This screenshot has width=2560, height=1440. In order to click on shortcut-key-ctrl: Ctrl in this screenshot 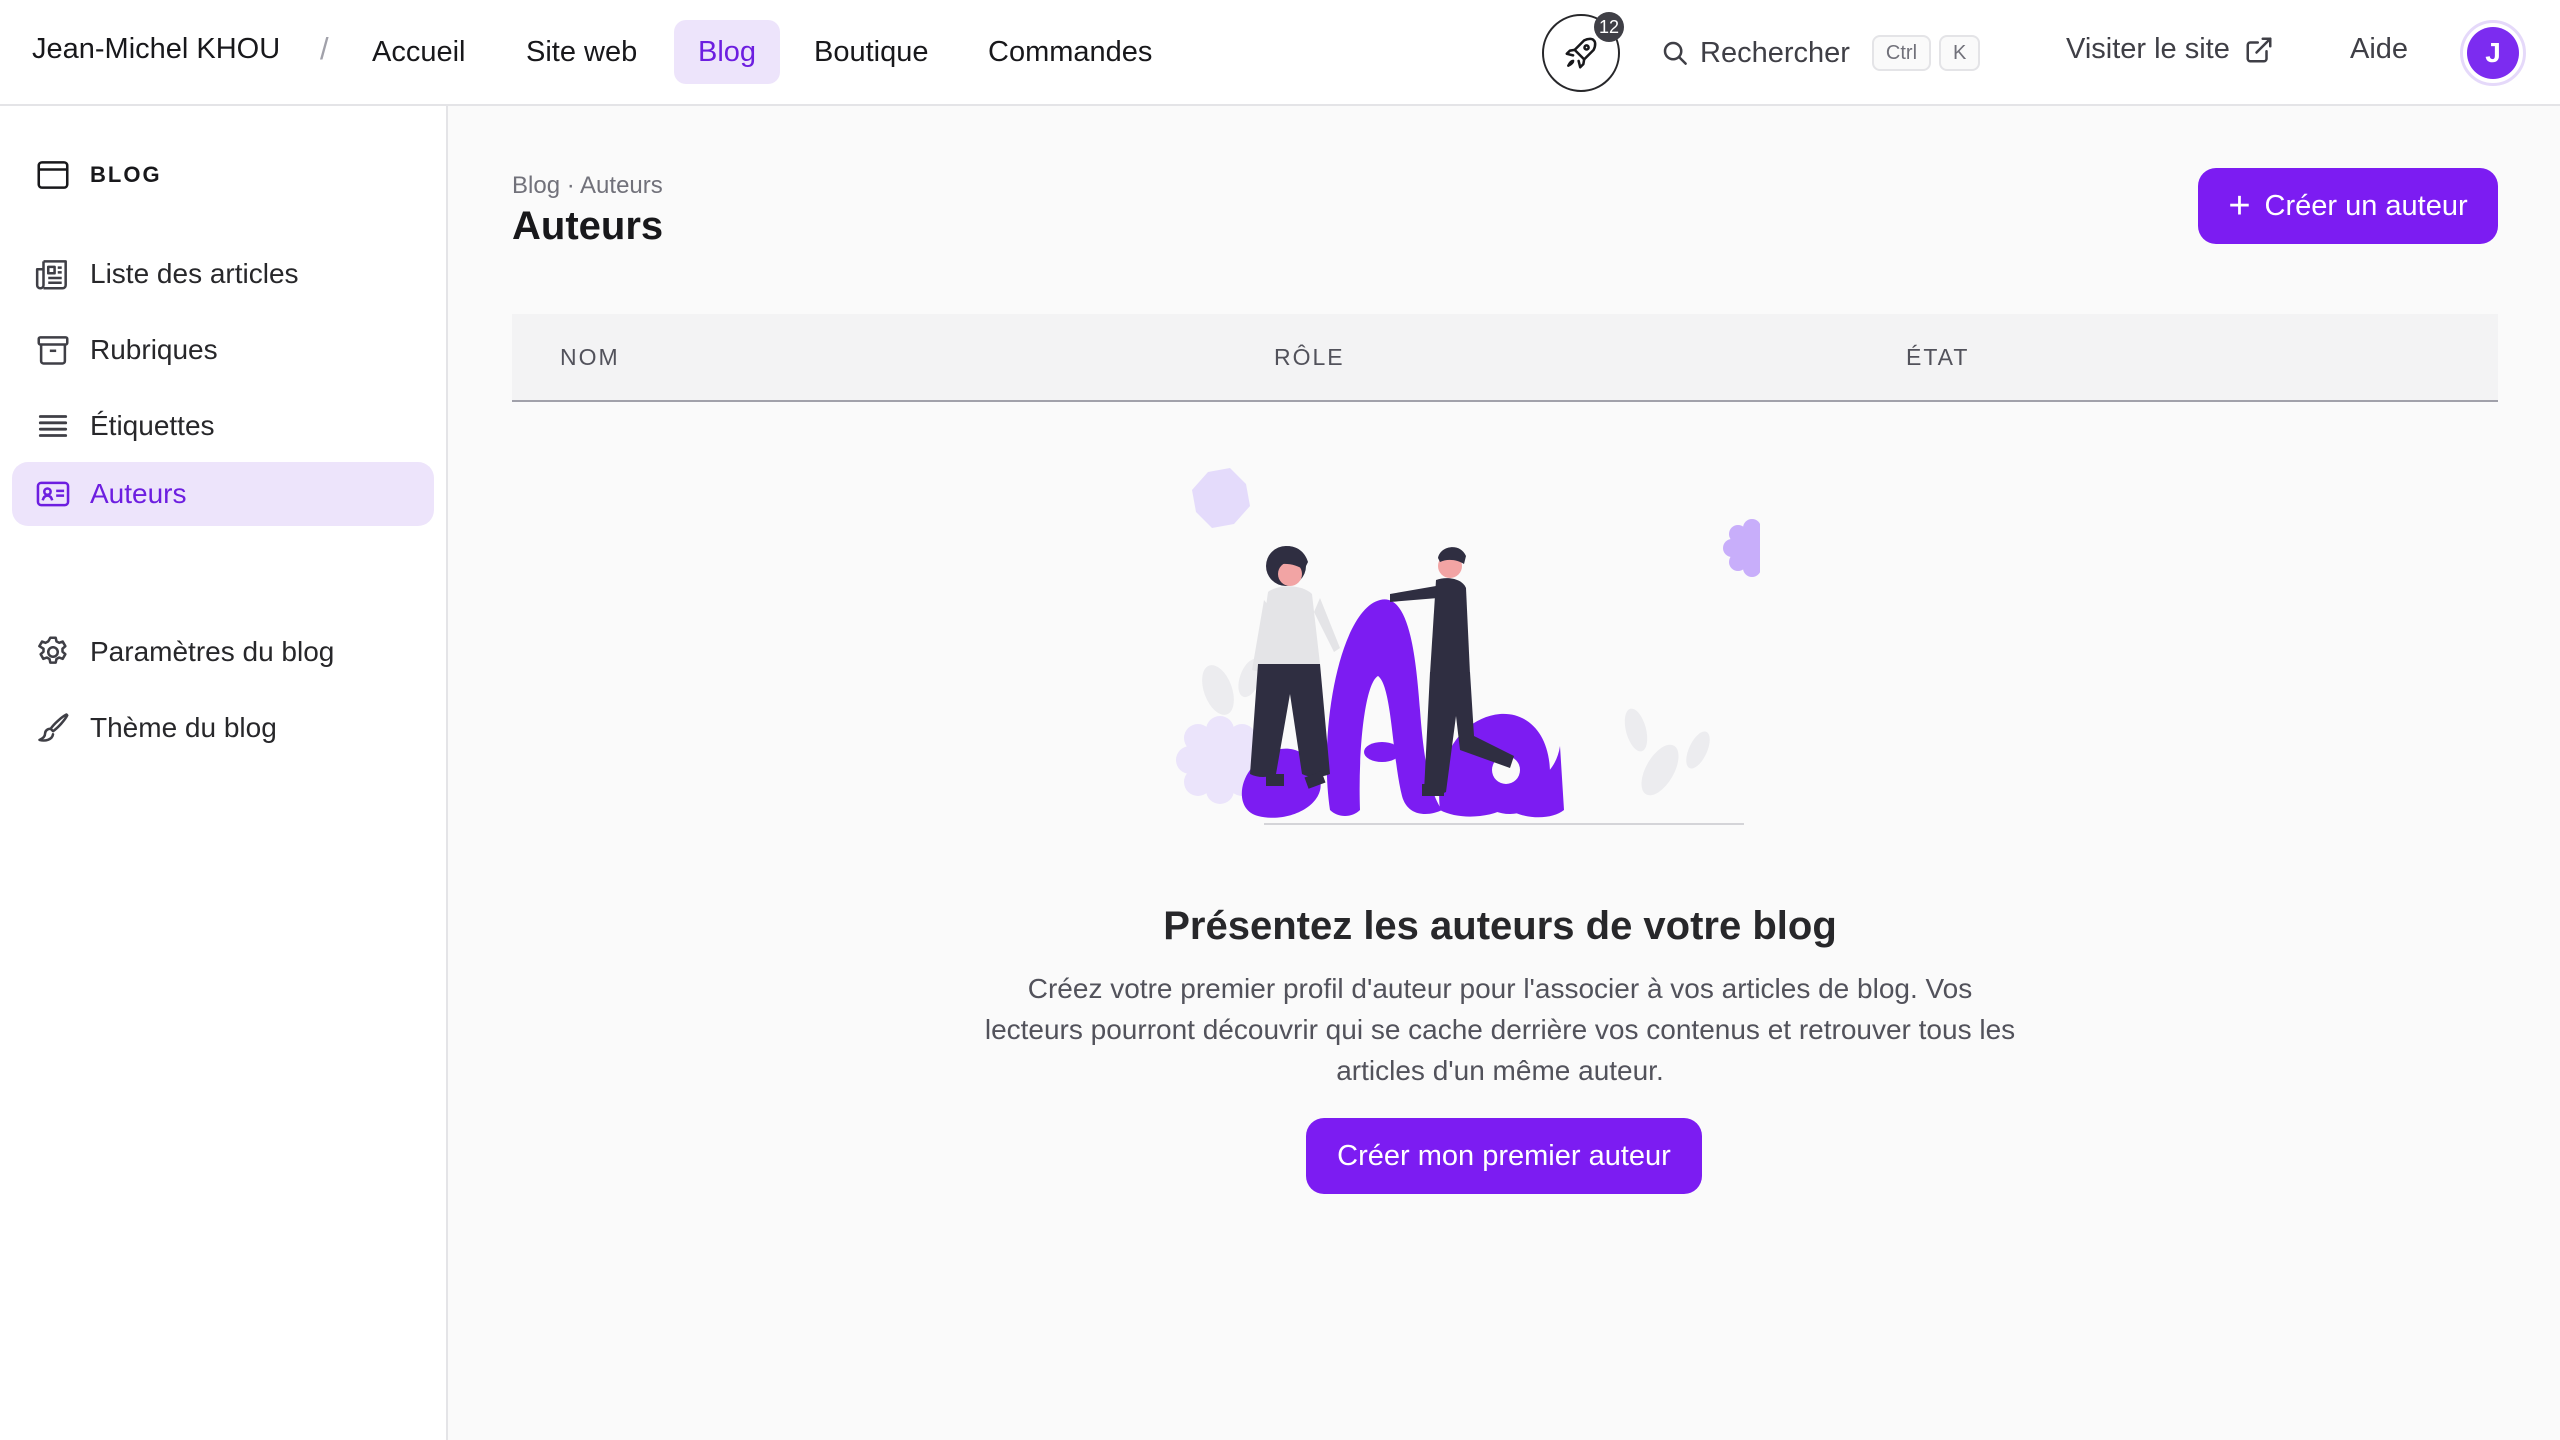, I will do `click(1901, 53)`.